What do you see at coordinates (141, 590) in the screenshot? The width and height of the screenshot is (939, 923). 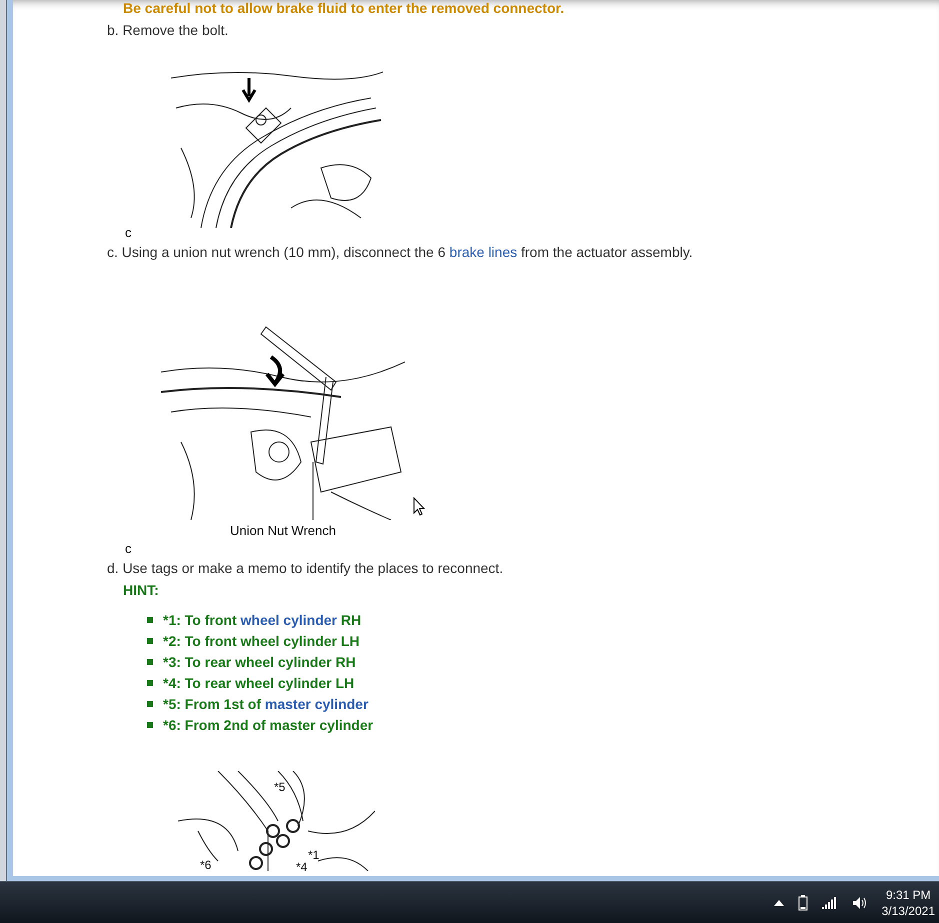 I see `hint-label: HINT:` at bounding box center [141, 590].